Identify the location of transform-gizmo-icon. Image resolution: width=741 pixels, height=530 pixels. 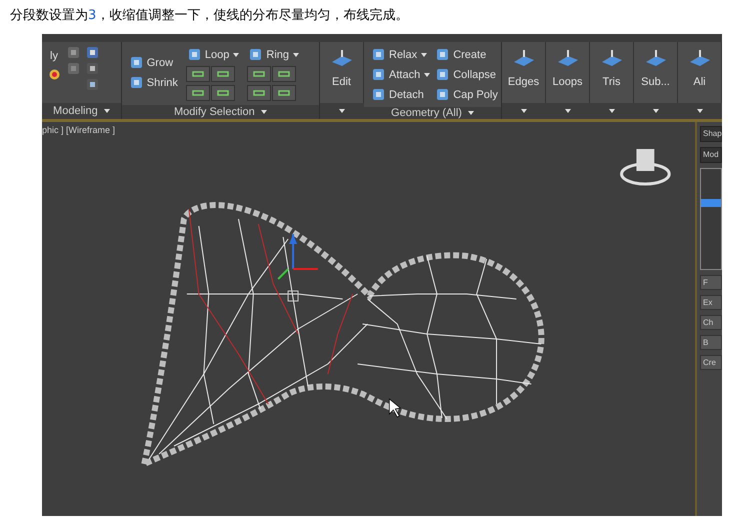
(297, 268).